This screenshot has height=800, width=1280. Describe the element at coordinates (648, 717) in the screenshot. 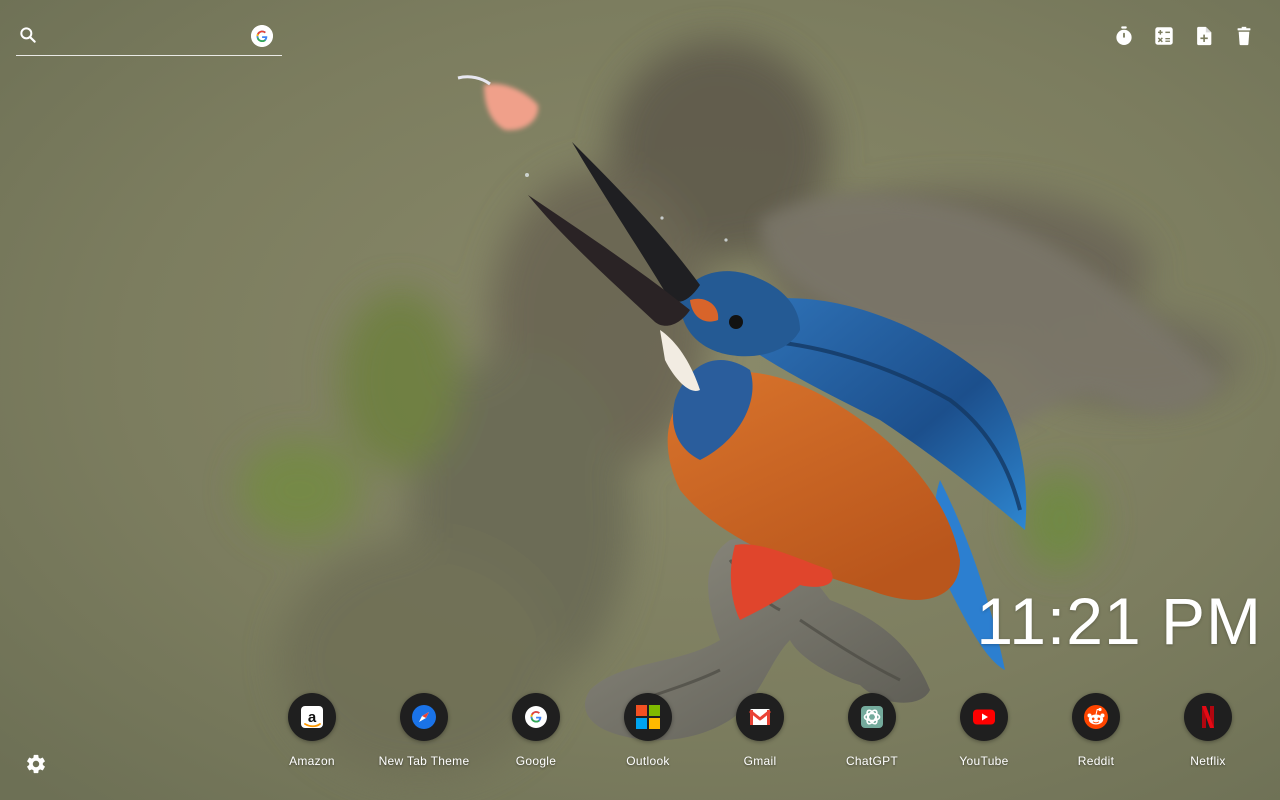

I see `microsoft-icon` at that location.